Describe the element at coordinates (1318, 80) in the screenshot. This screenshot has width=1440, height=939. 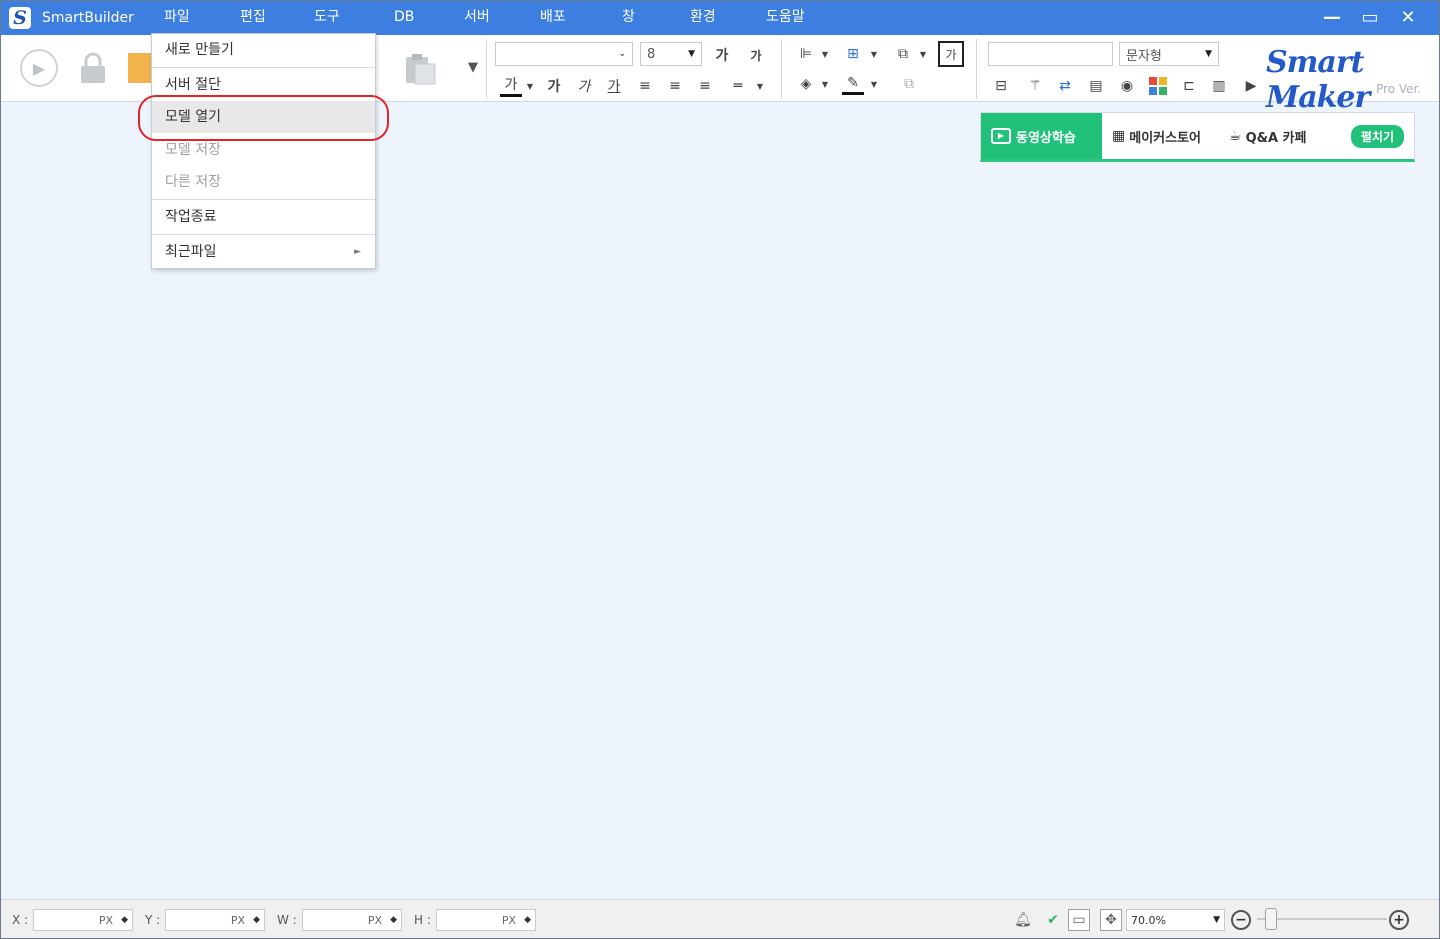
I see `smartmaker-logo: Smart Maker` at that location.